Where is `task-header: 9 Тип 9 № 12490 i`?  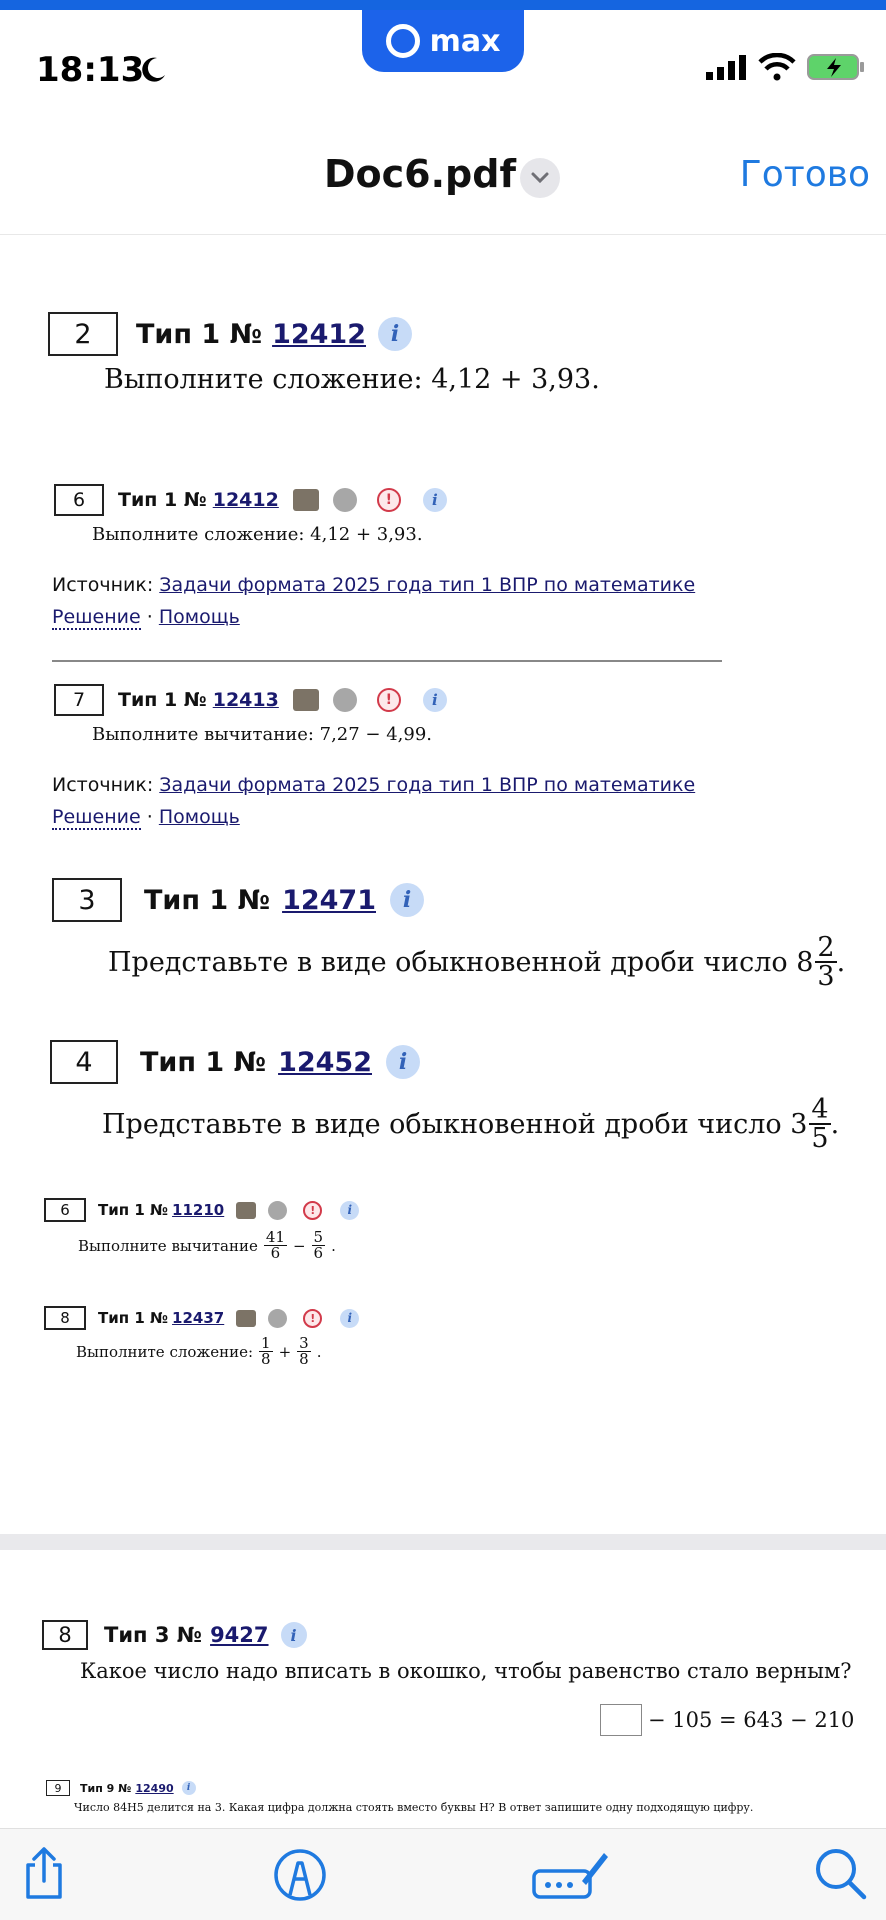 task-header: 9 Тип 9 № 12490 i is located at coordinates (121, 1788).